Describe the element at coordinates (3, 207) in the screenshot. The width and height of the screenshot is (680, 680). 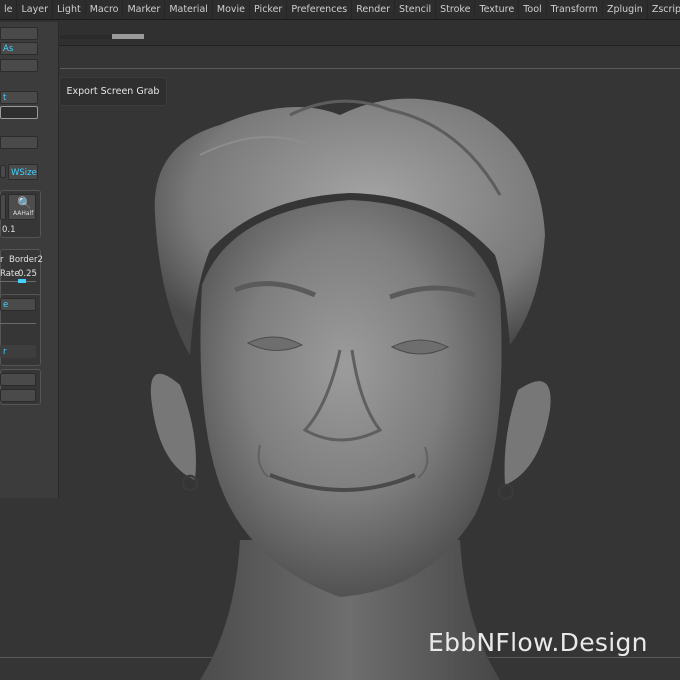
I see `aa-left-button` at that location.